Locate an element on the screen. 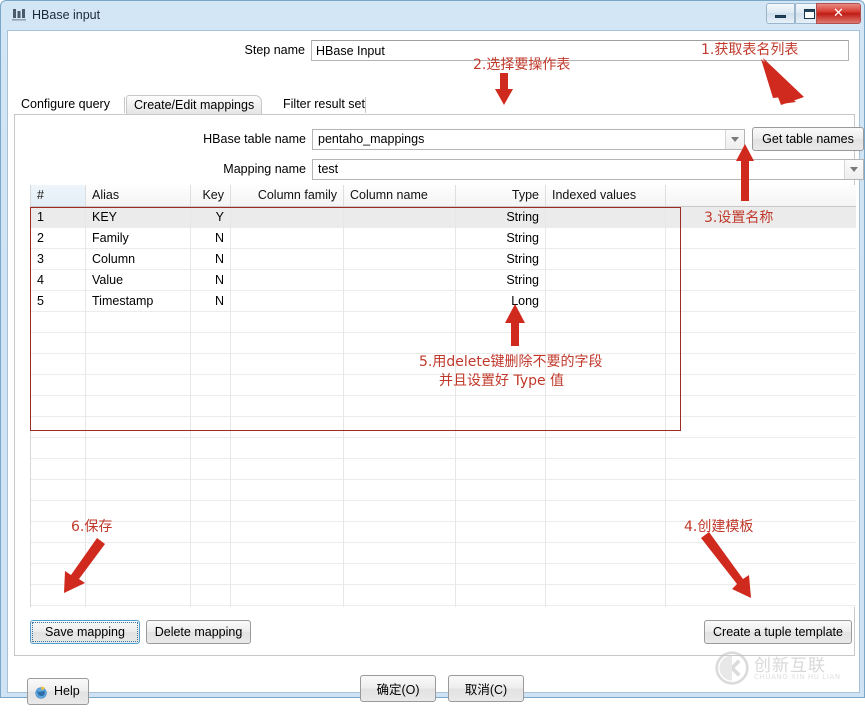  table-row: 3 Column N String is located at coordinates (443, 259).